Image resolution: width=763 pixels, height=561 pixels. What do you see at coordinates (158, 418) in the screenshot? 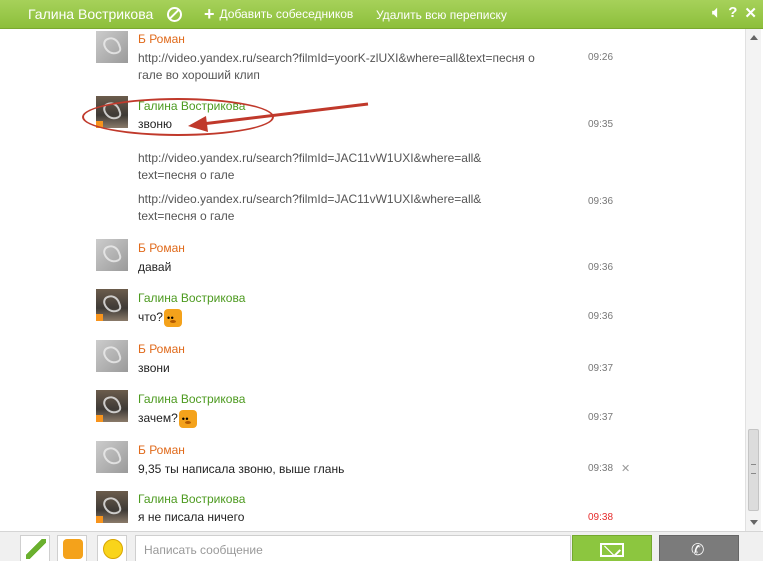
I see `message-line-text: зачем?` at bounding box center [158, 418].